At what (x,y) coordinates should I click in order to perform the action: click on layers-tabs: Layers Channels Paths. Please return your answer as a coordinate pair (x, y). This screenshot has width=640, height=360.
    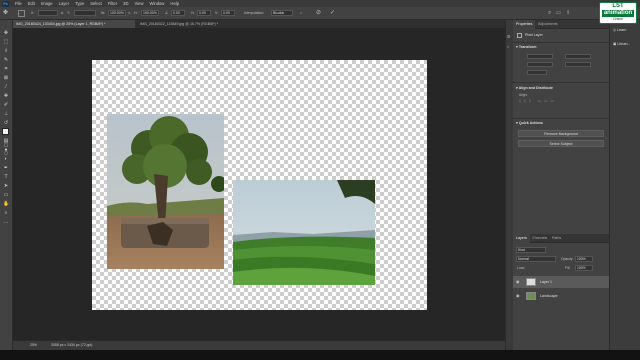
    Looking at the image, I should click on (561, 238).